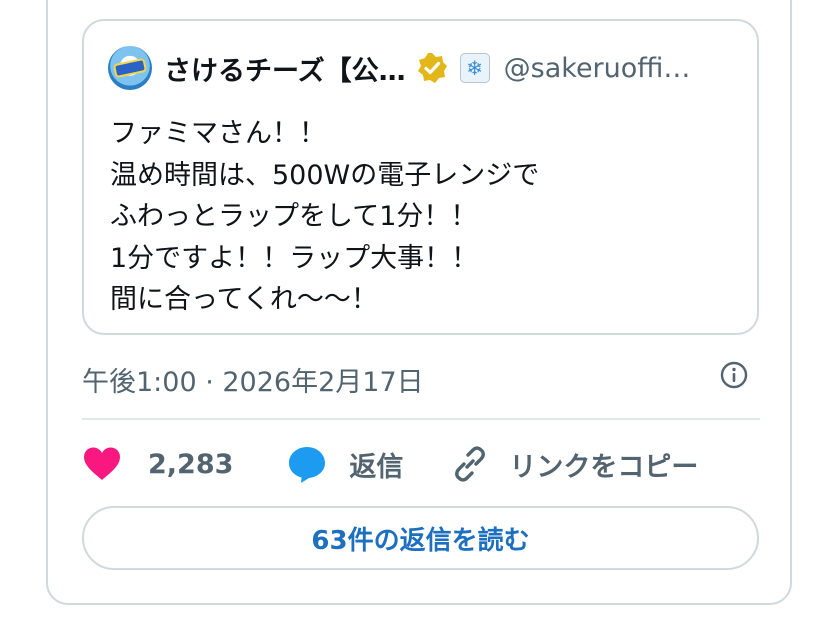 The width and height of the screenshot is (840, 620). Describe the element at coordinates (420, 538) in the screenshot. I see `read-replies-button: 63件の返信を読む` at that location.